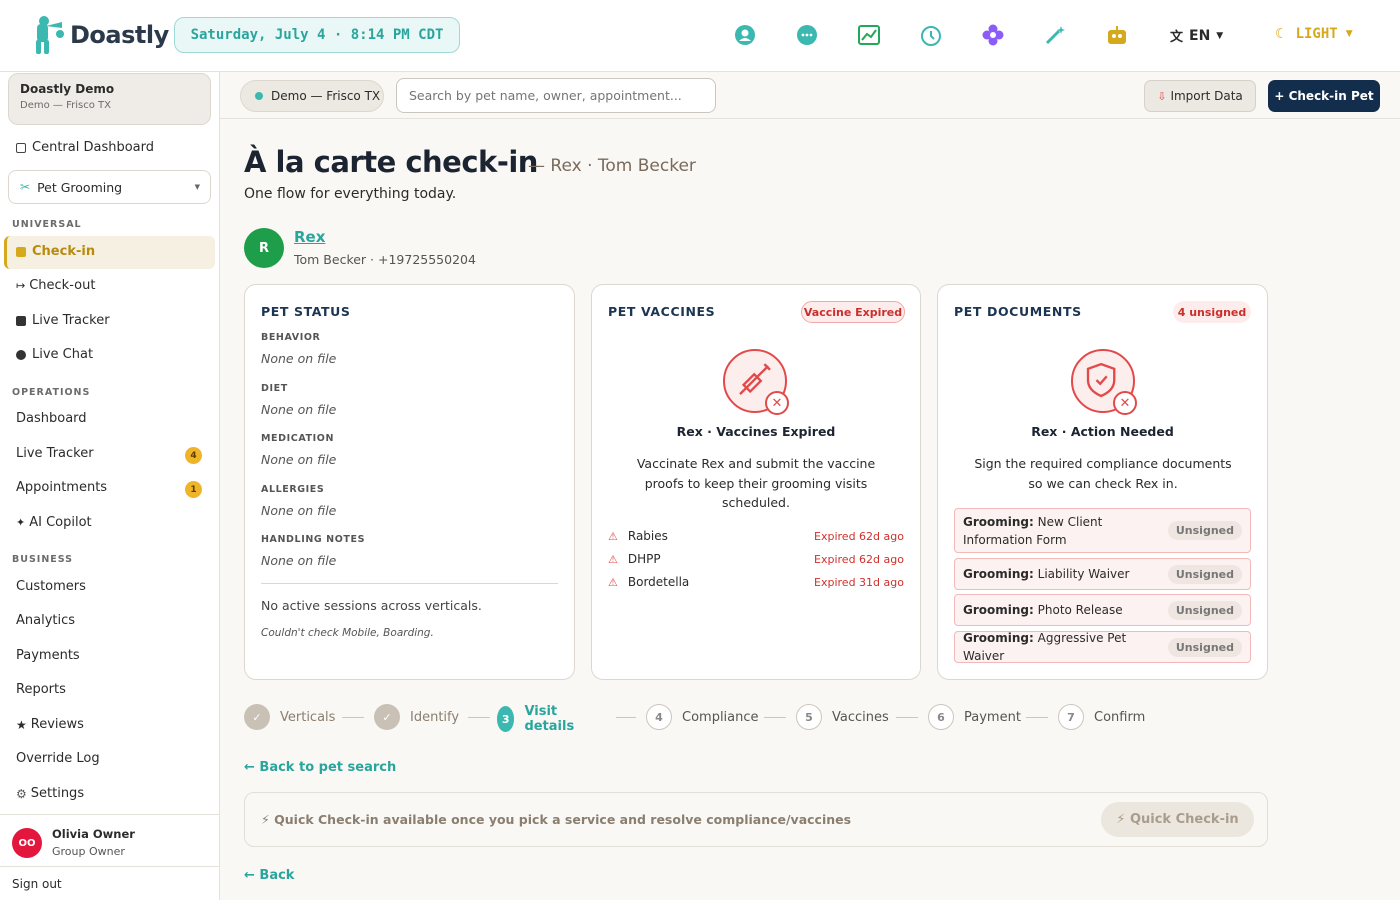 This screenshot has height=900, width=1400. Describe the element at coordinates (274, 388) in the screenshot. I see `diet-label: DIET` at that location.